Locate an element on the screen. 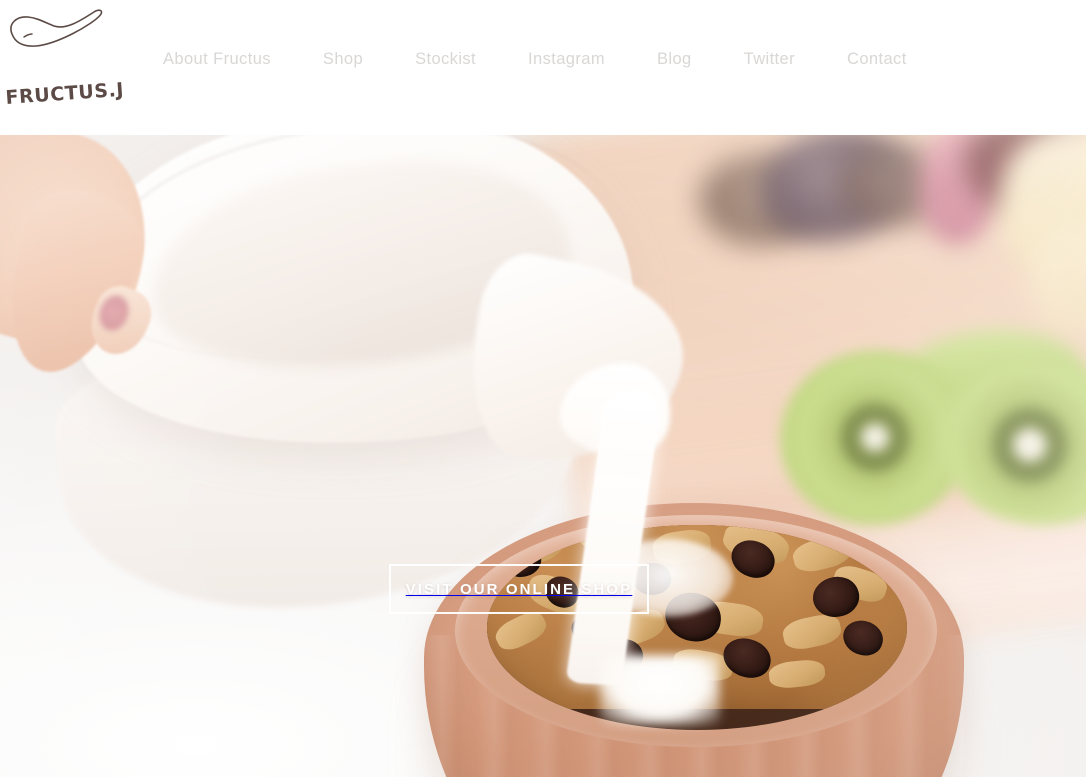 This screenshot has height=777, width=1086. brand-wordmark-text: FRUCTUS.JP is located at coordinates (64, 94).